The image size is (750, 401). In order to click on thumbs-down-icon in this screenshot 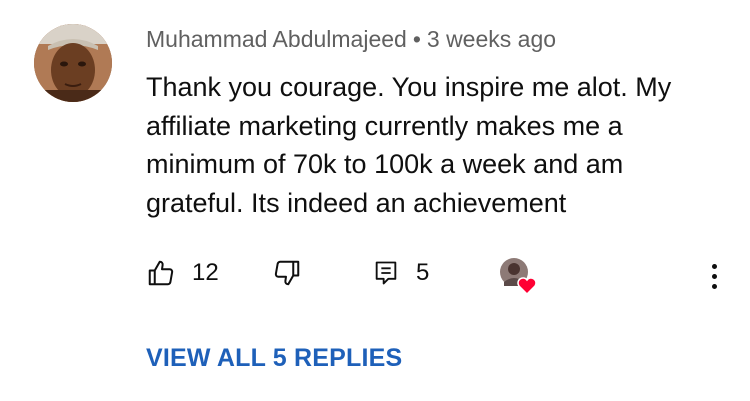, I will do `click(287, 273)`.